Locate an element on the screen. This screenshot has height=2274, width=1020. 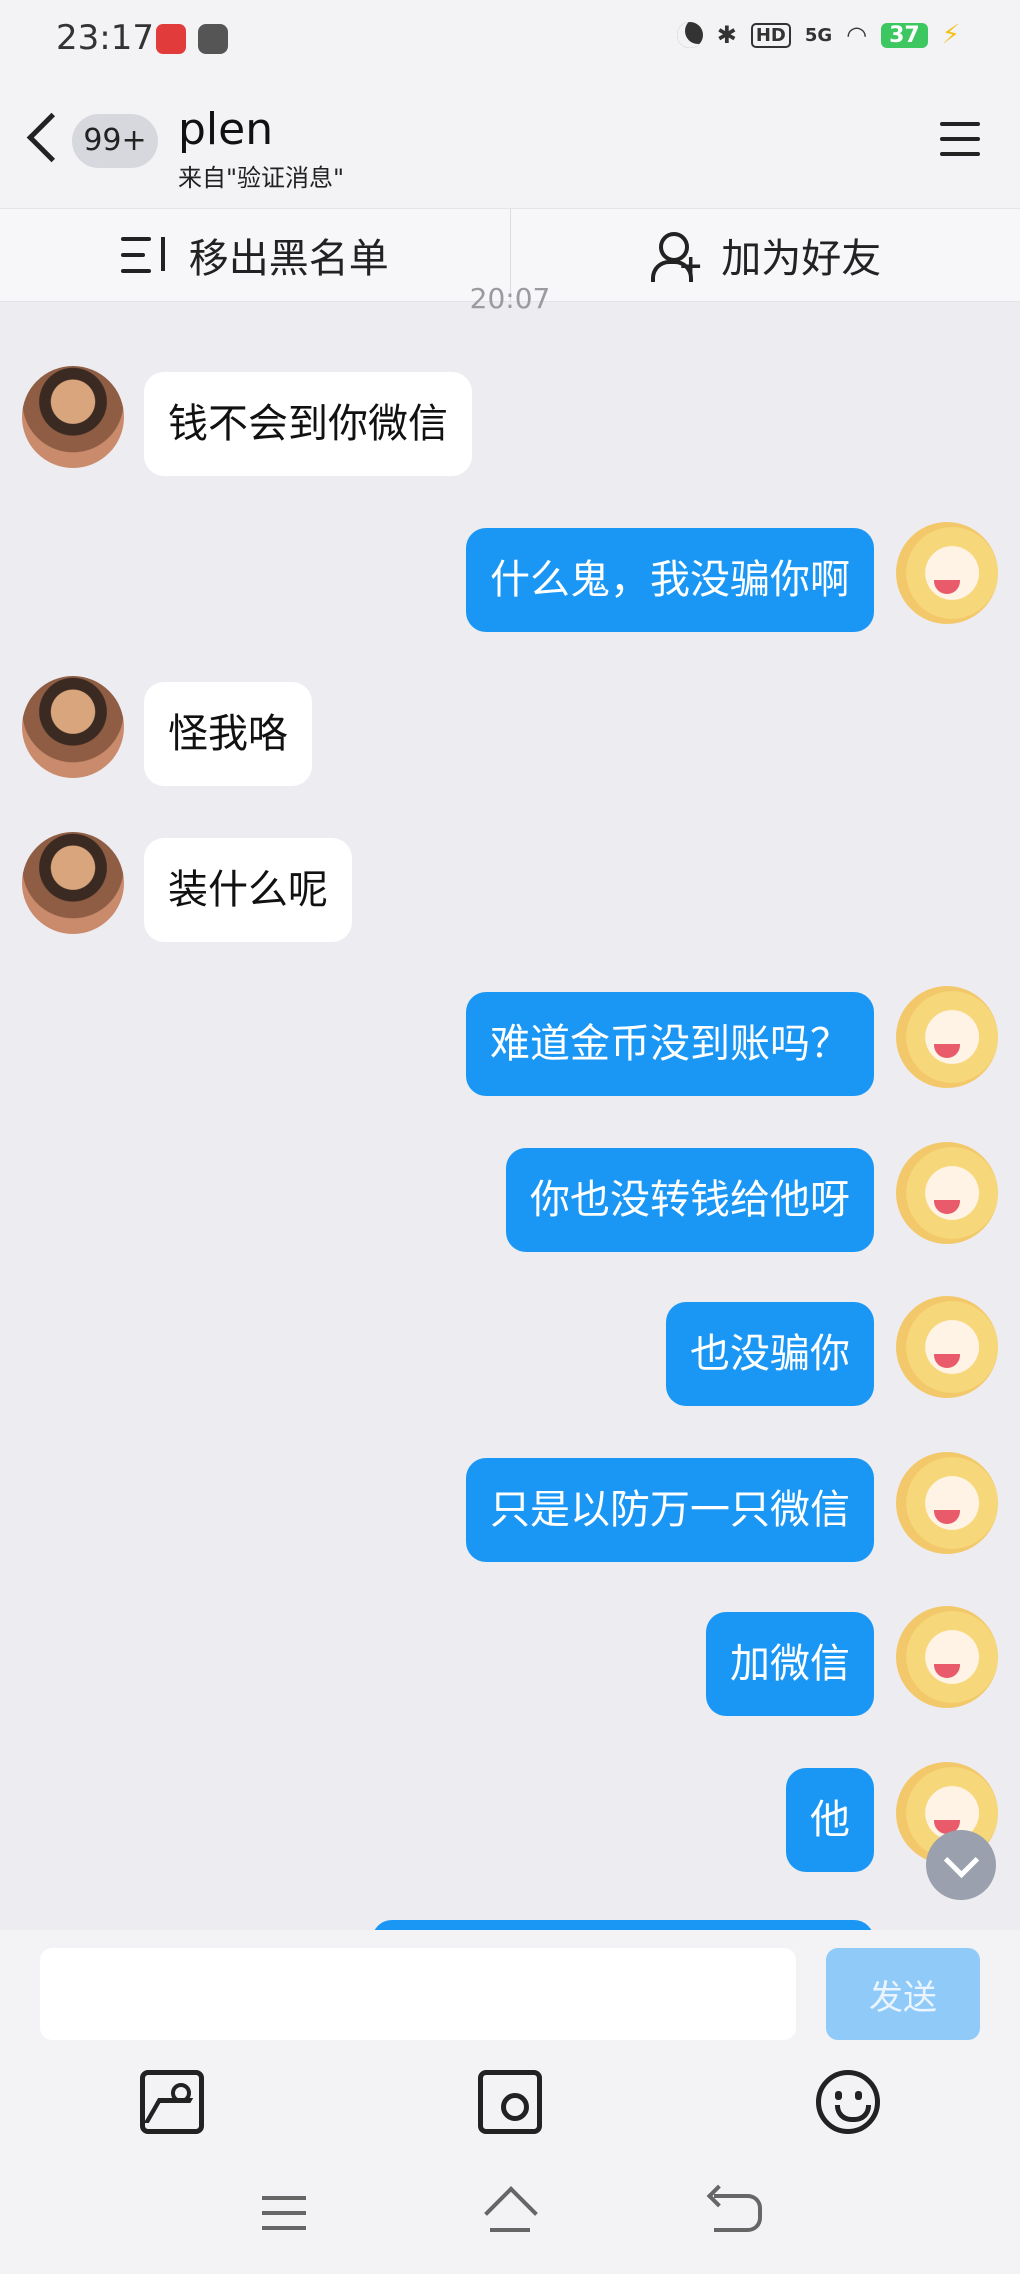
battery-icon: 37 is located at coordinates (904, 35).